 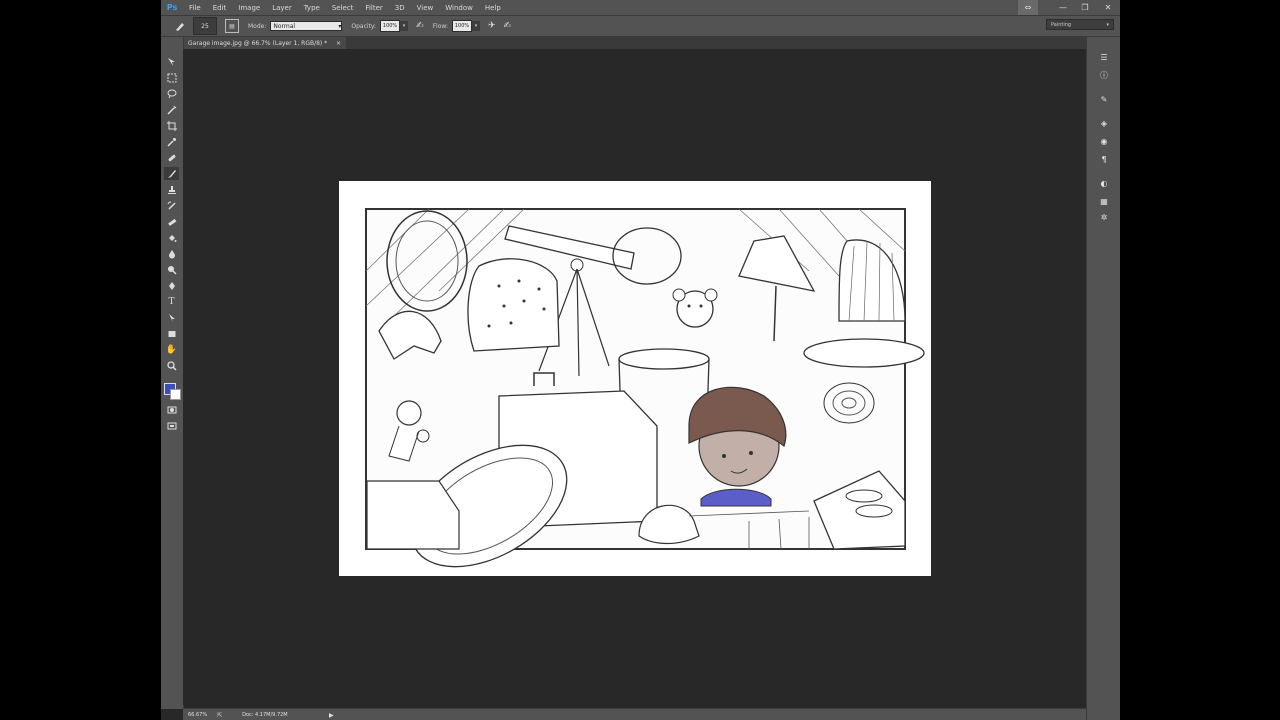 I want to click on move-tool, so click(x=171, y=61).